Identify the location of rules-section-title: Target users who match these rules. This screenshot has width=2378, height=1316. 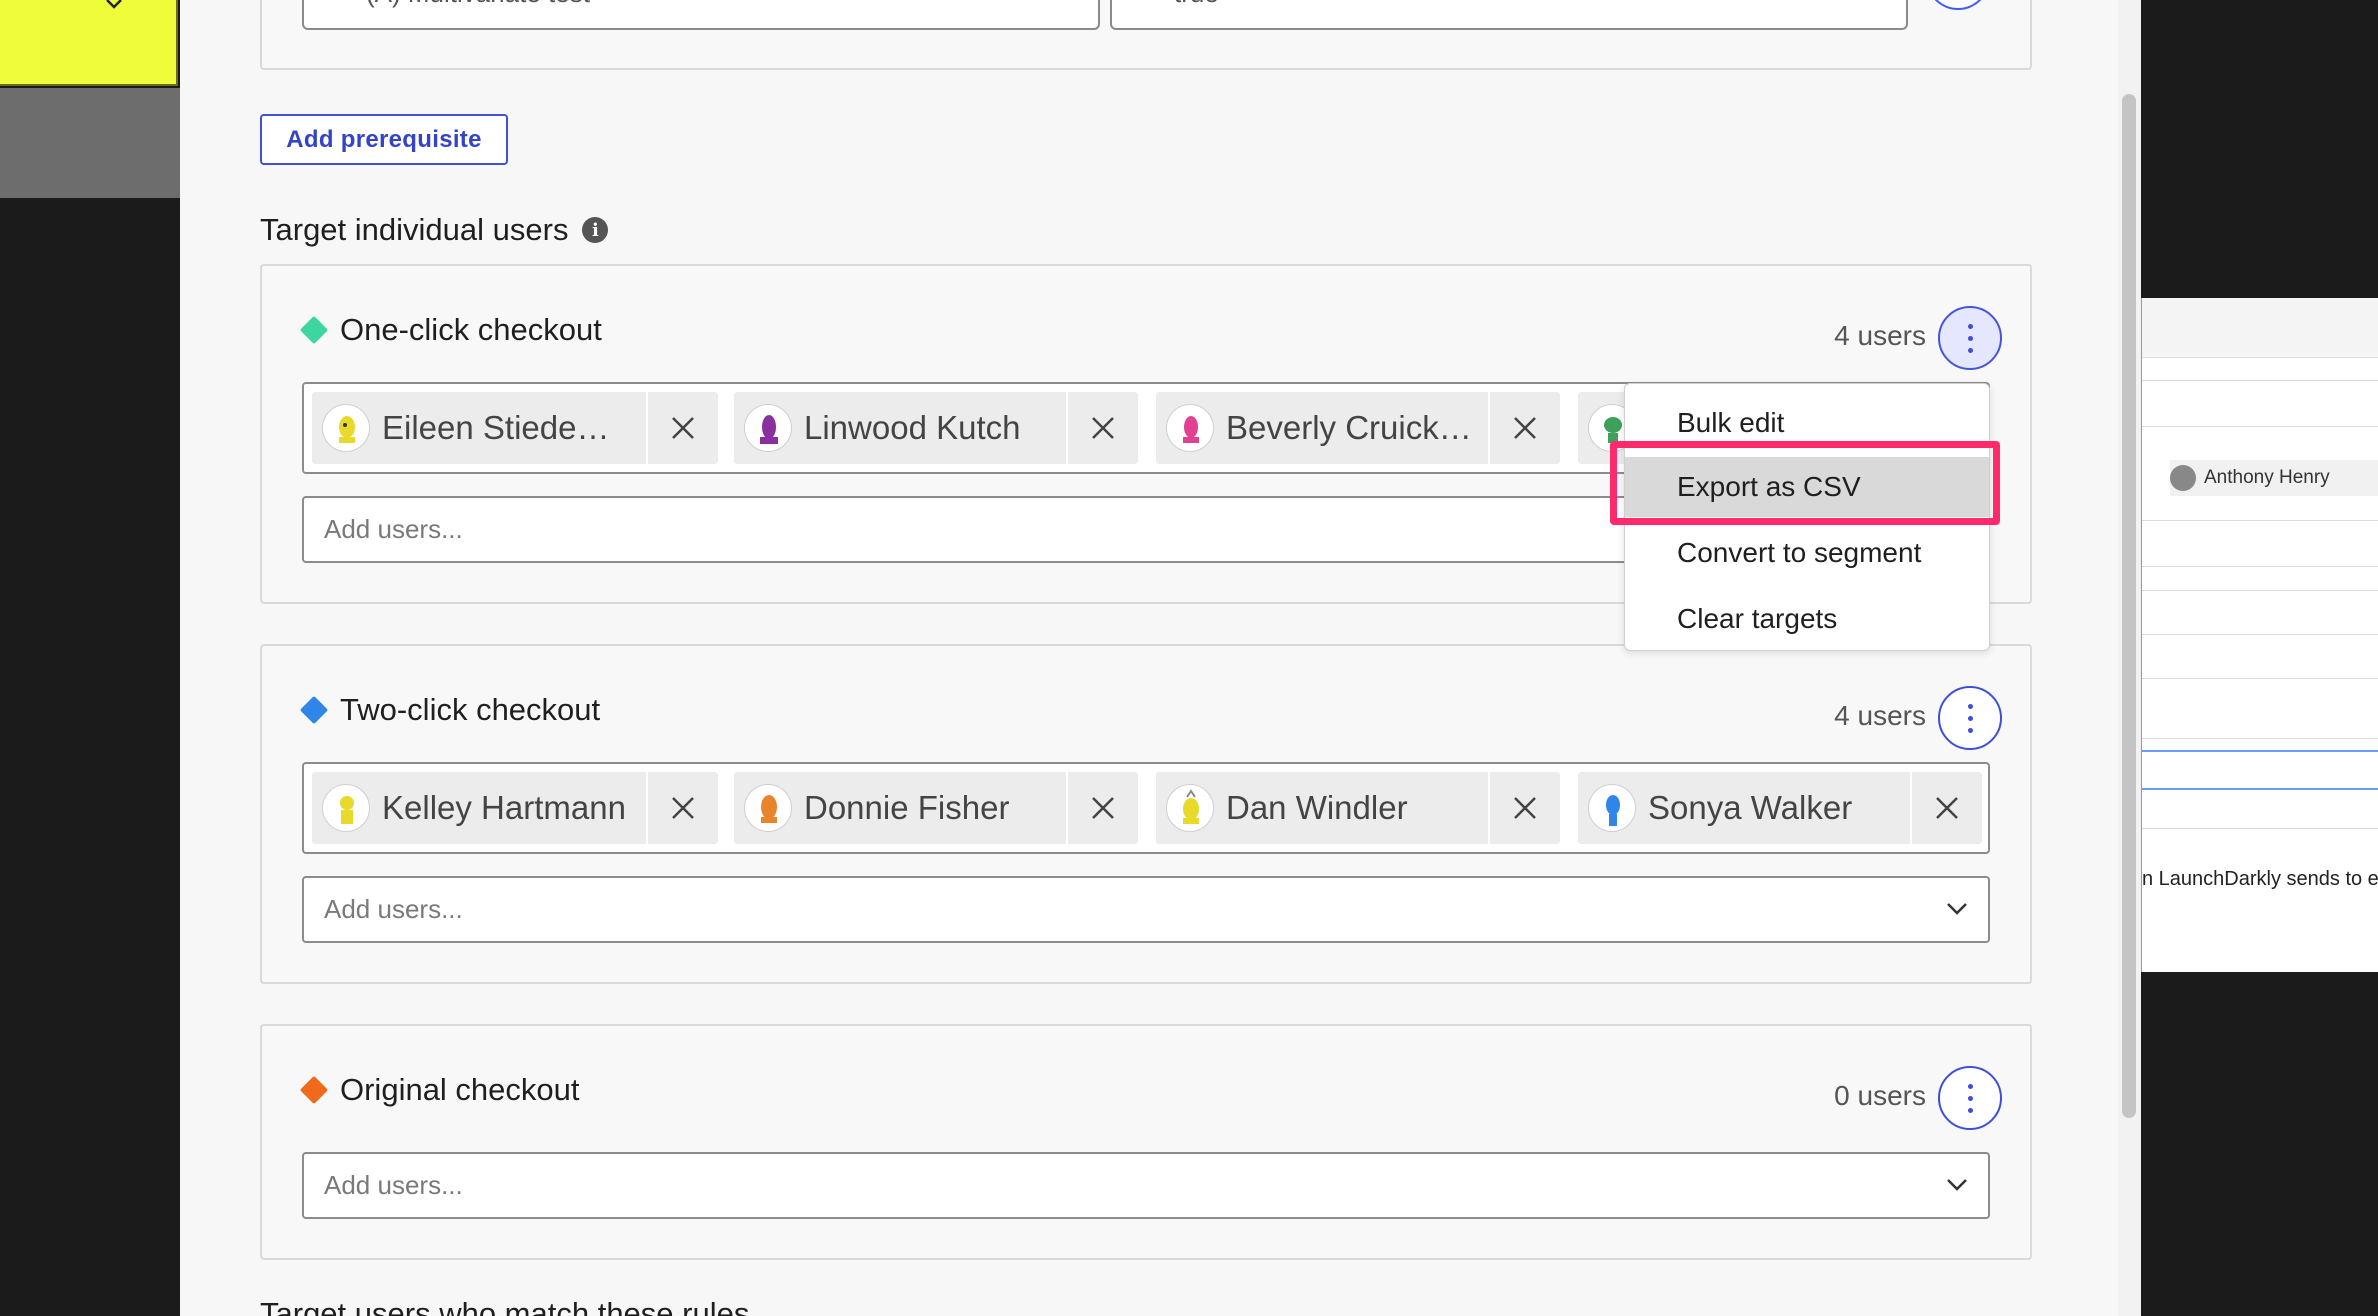
(505, 1306).